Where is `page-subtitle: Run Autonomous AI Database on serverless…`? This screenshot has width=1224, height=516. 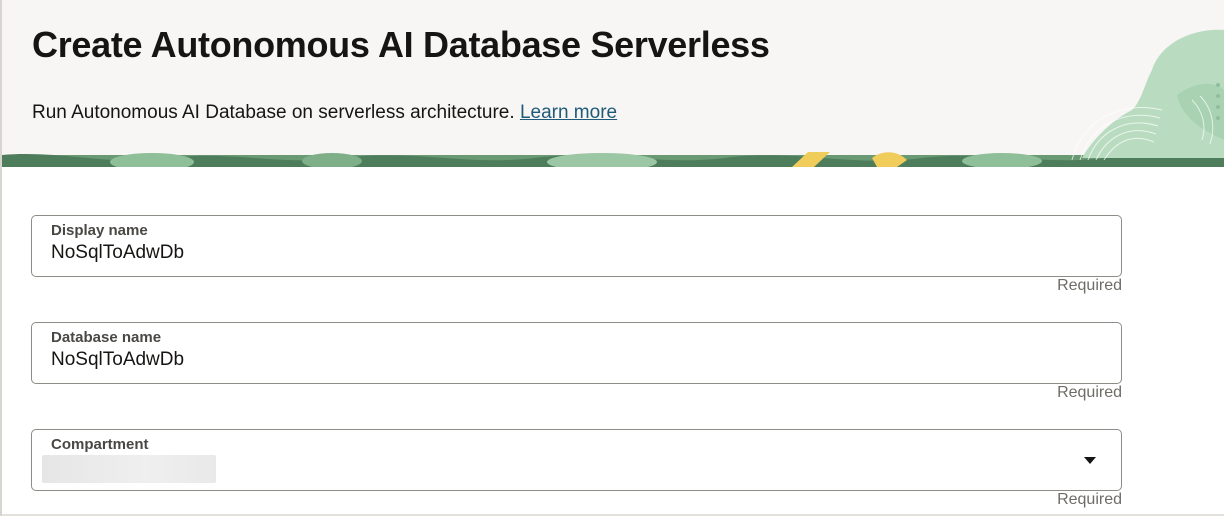
page-subtitle: Run Autonomous AI Database on serverless… is located at coordinates (324, 113).